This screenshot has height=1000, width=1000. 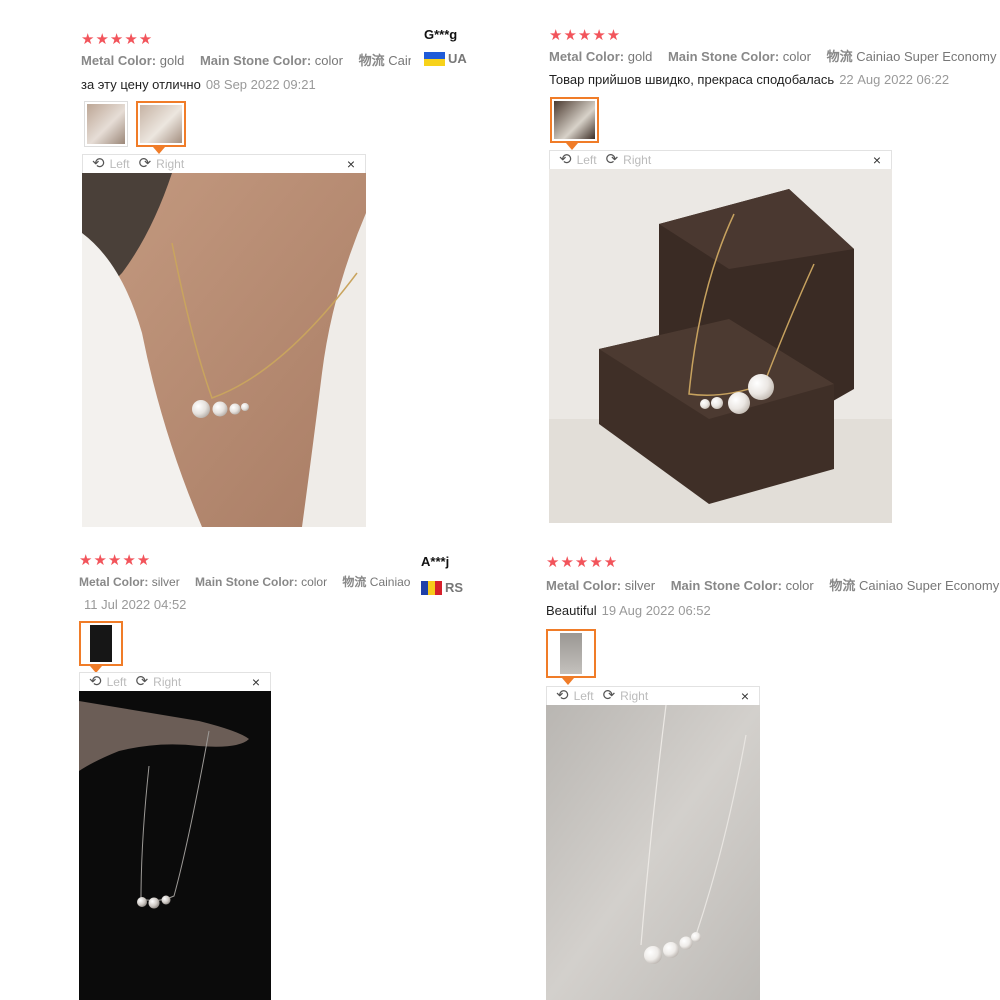 I want to click on reviewer-country: RS, so click(x=442, y=587).